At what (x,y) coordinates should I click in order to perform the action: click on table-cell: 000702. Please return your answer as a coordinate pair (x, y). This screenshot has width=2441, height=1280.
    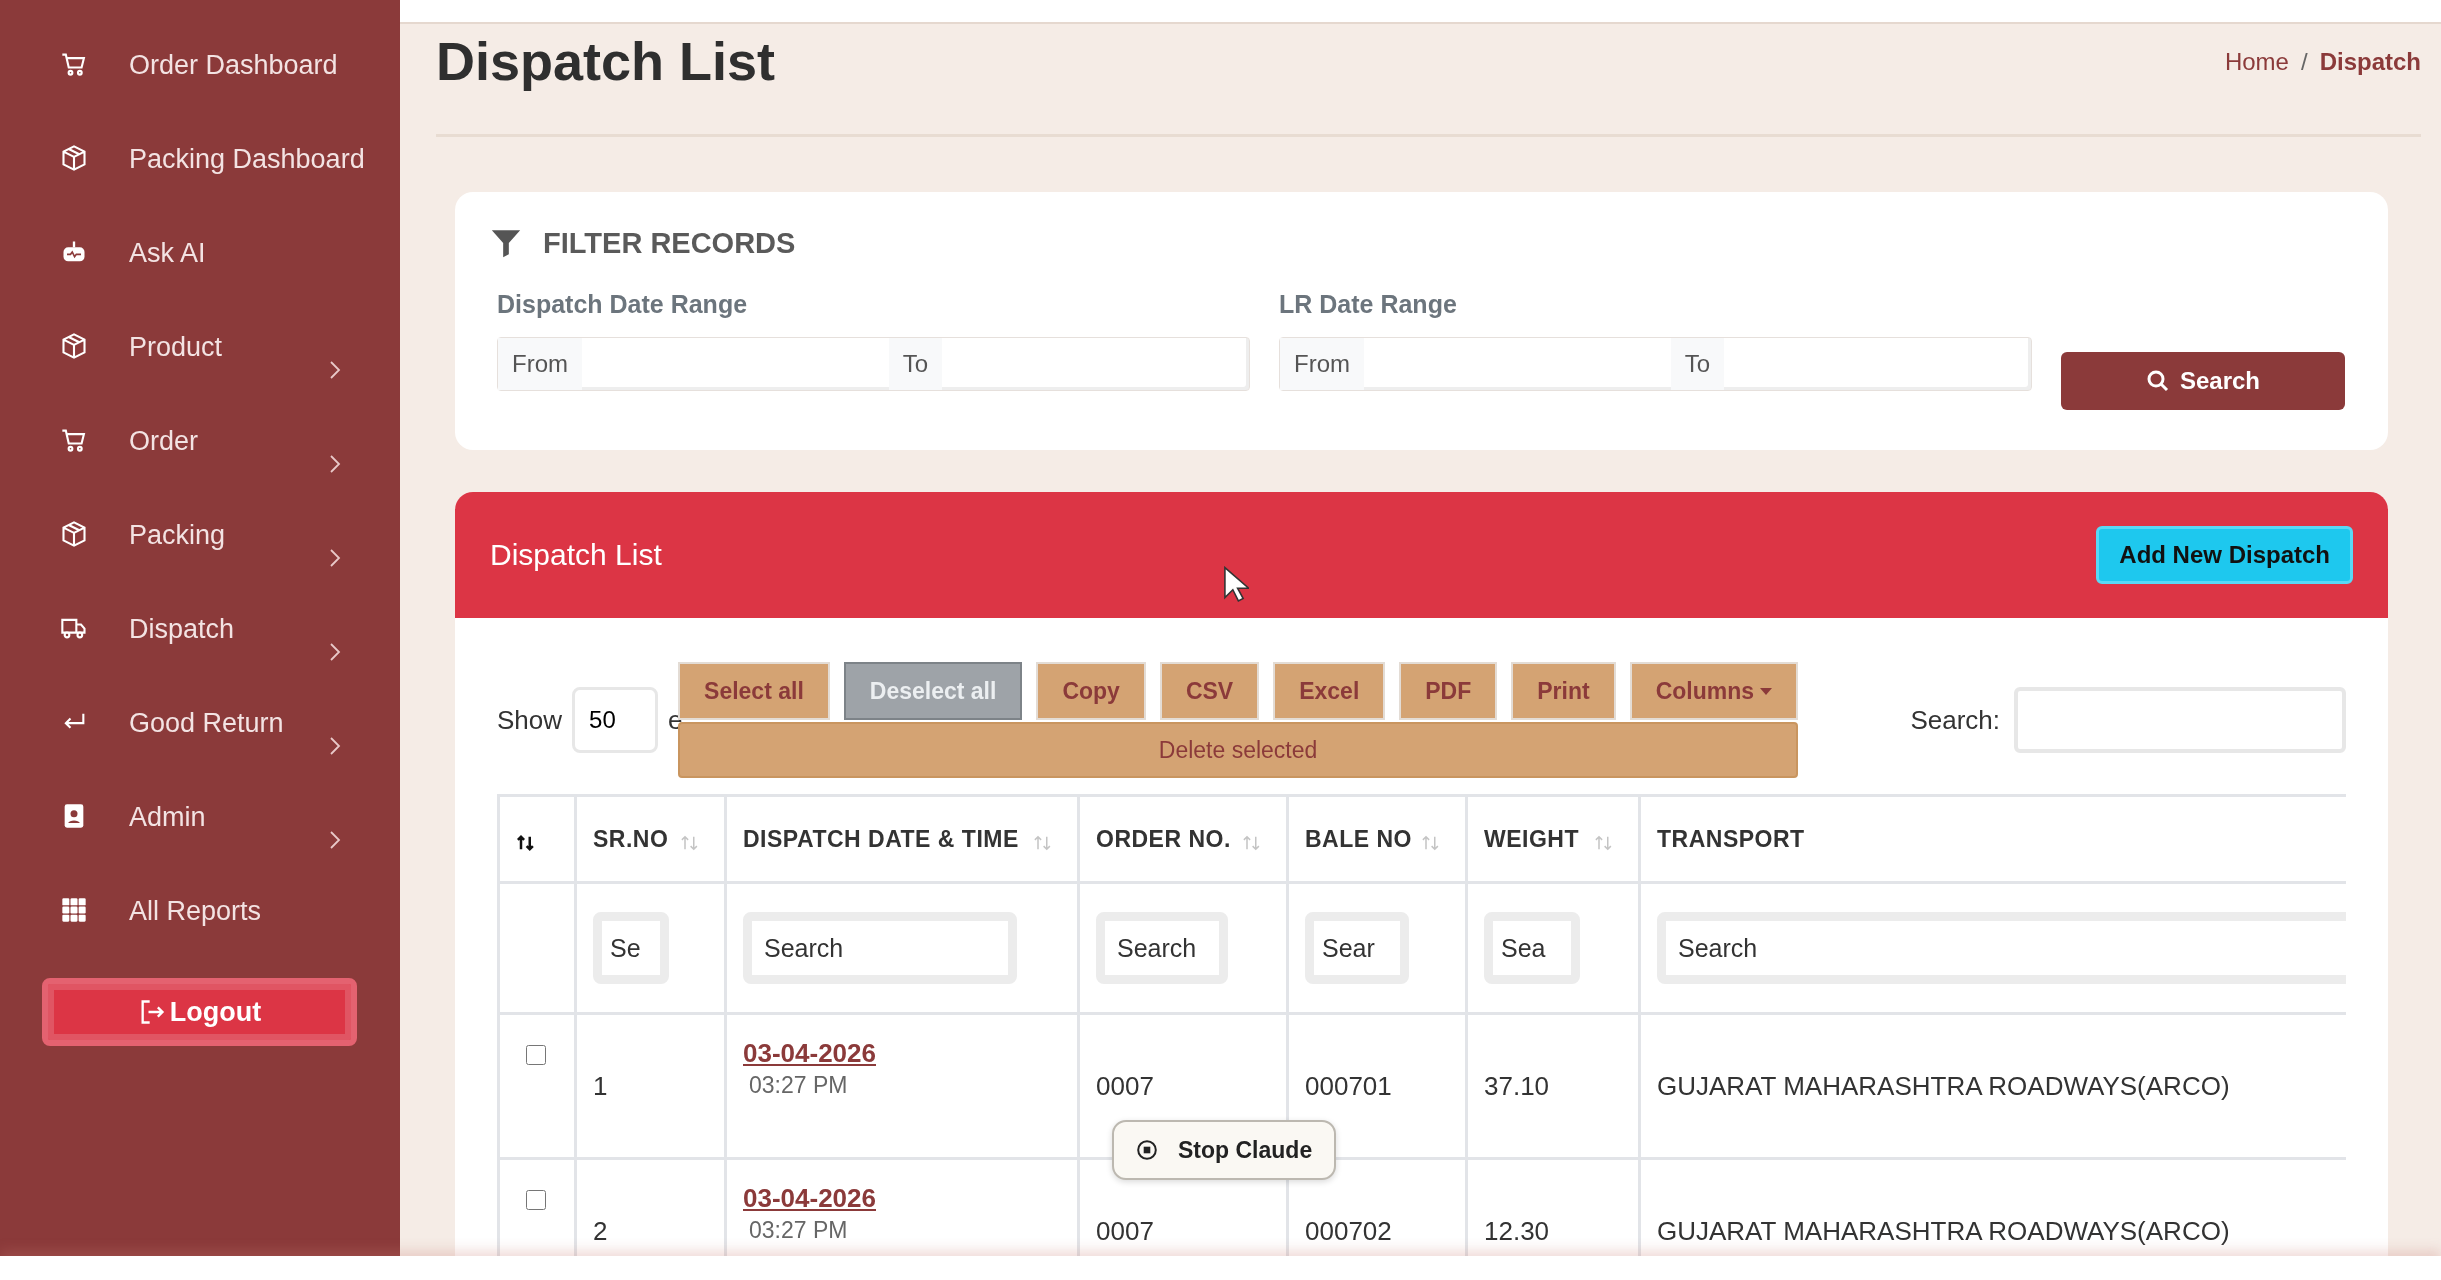
    Looking at the image, I should click on (1348, 1230).